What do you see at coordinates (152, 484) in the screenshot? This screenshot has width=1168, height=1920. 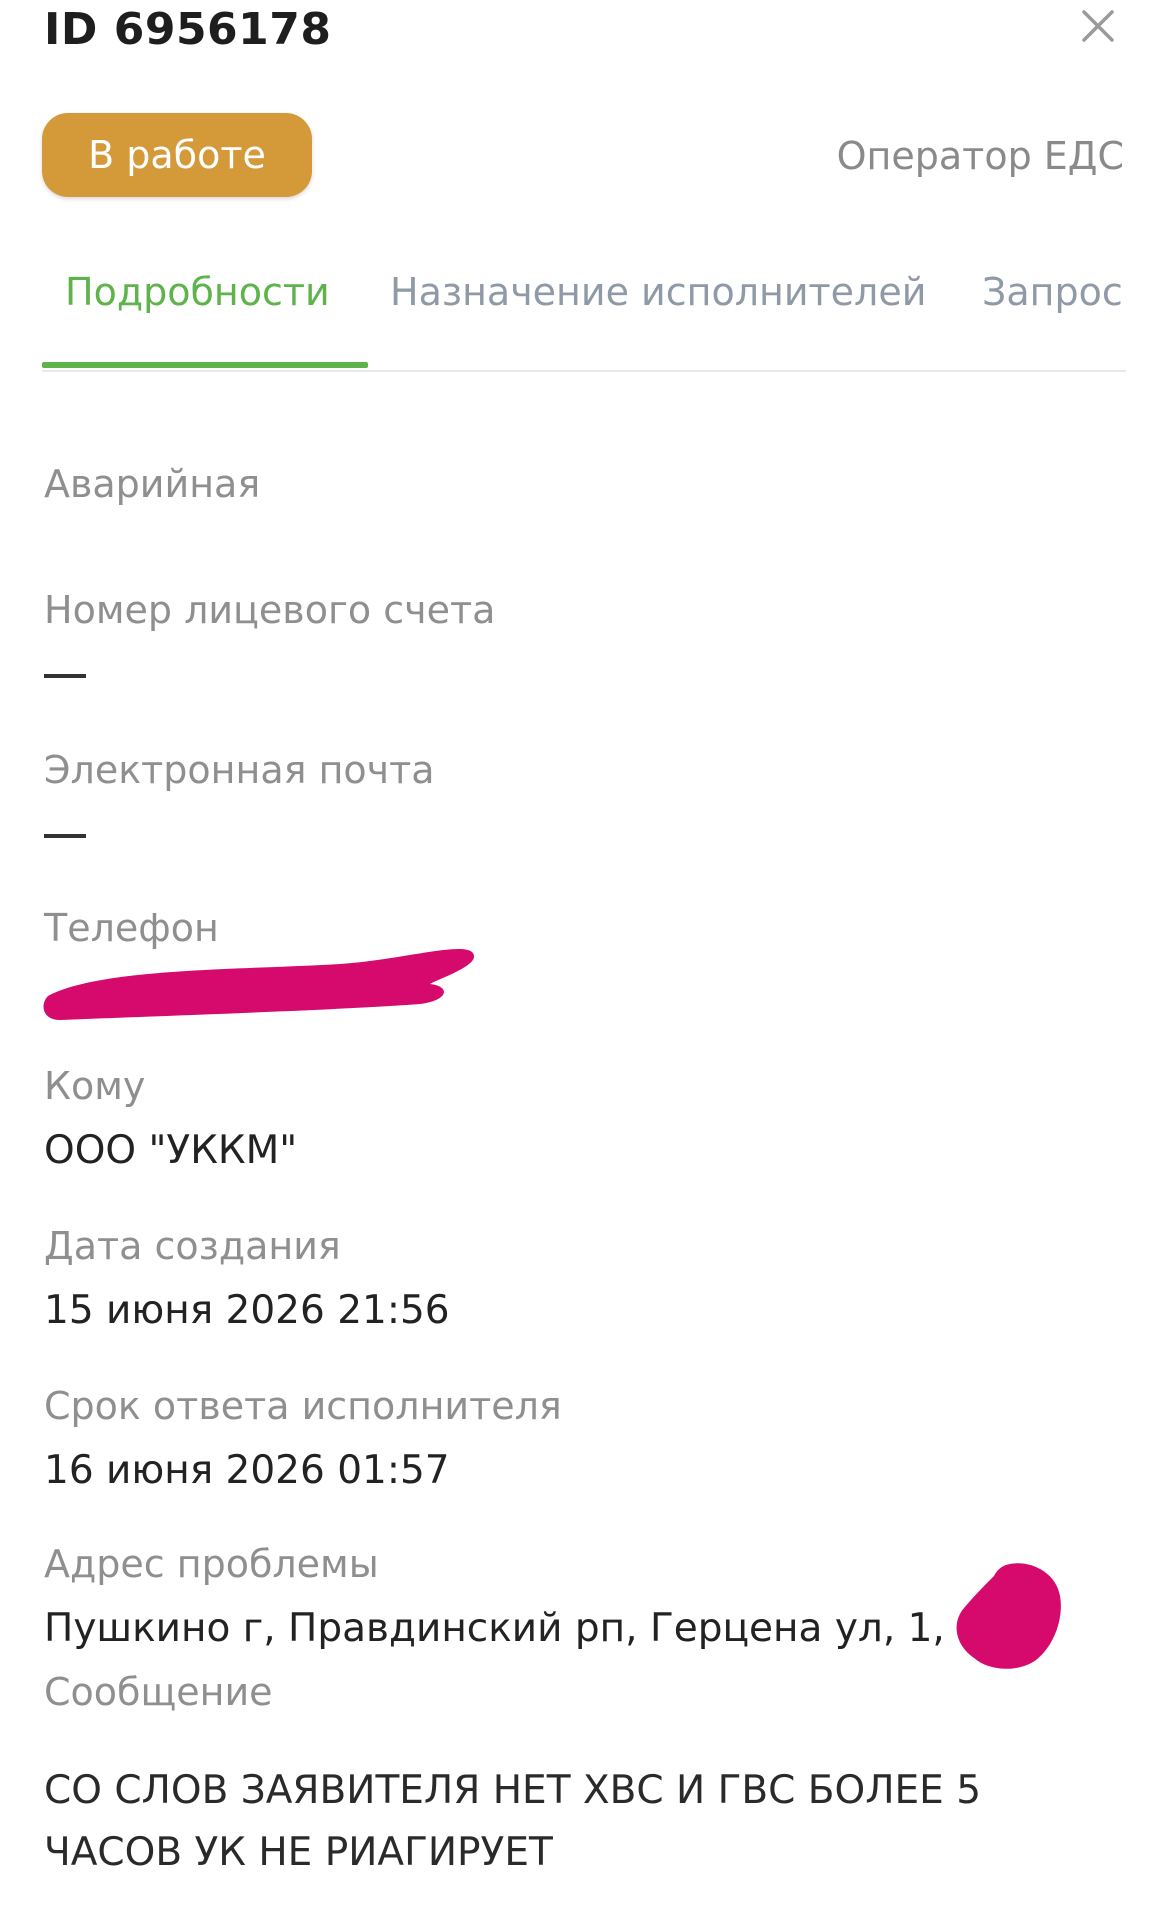 I see `category-label: Аварийная` at bounding box center [152, 484].